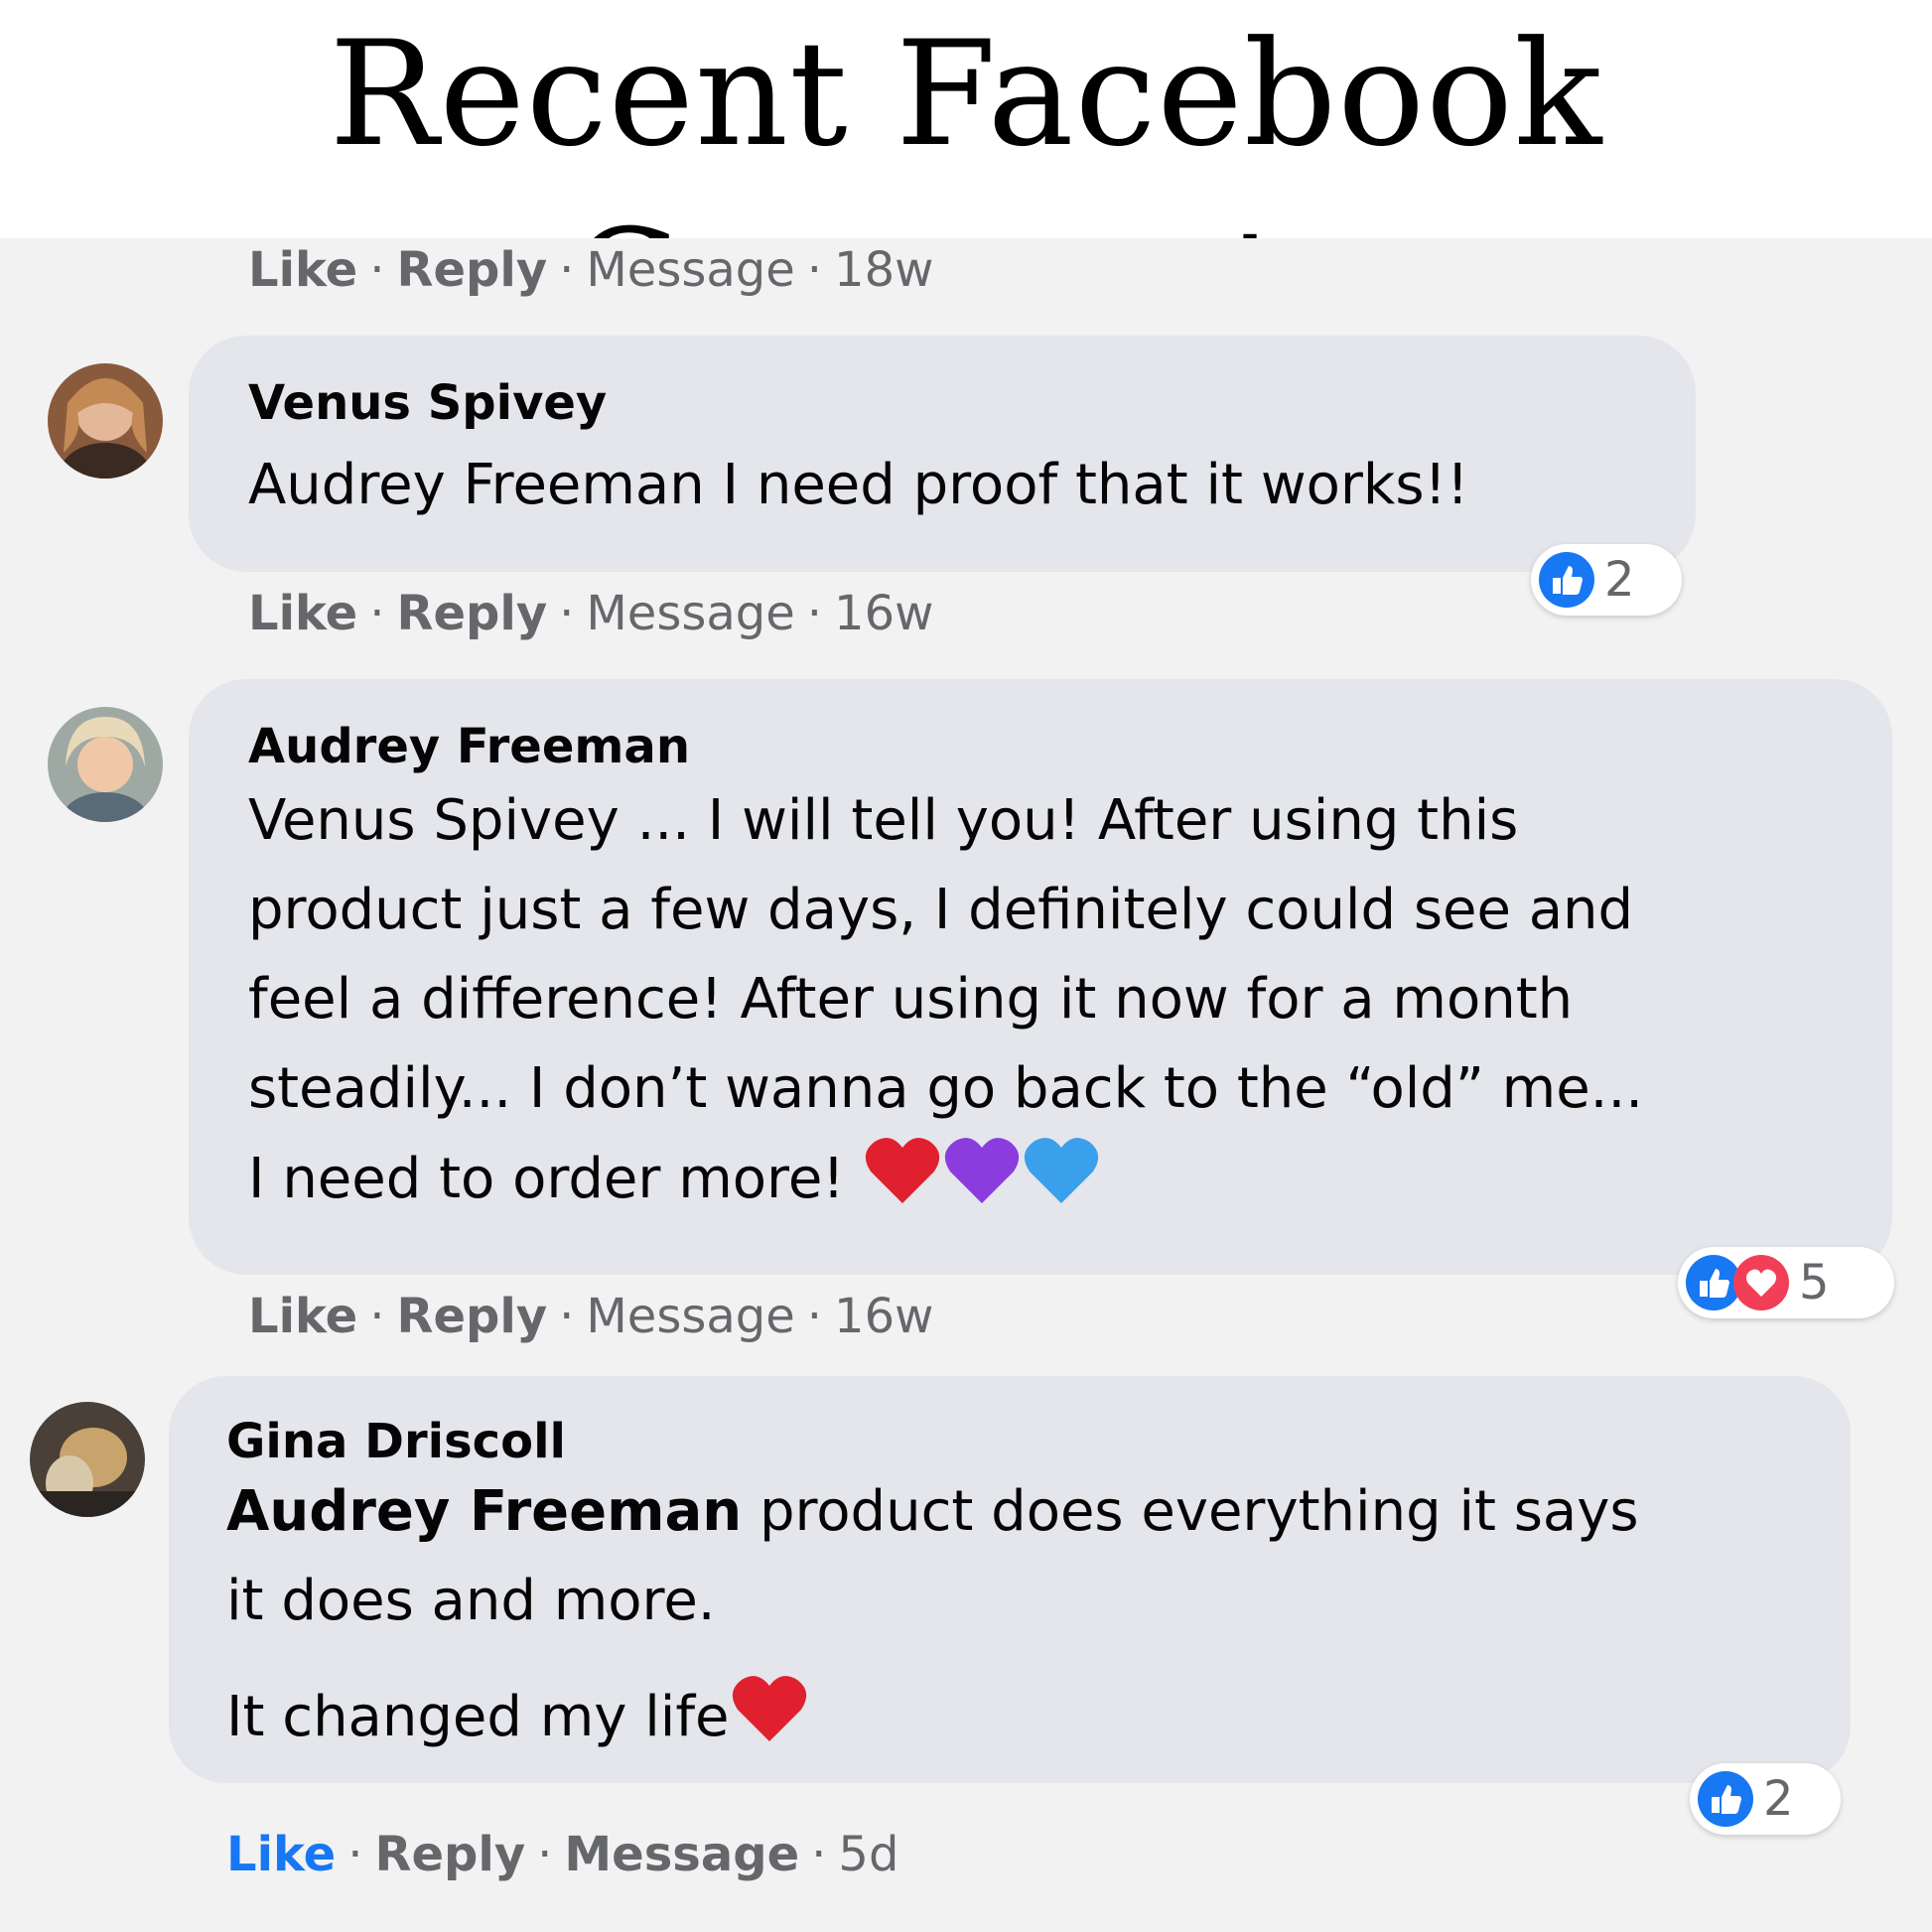 The height and width of the screenshot is (1932, 1932). What do you see at coordinates (469, 747) in the screenshot?
I see `comment-author: Audrey Freeman` at bounding box center [469, 747].